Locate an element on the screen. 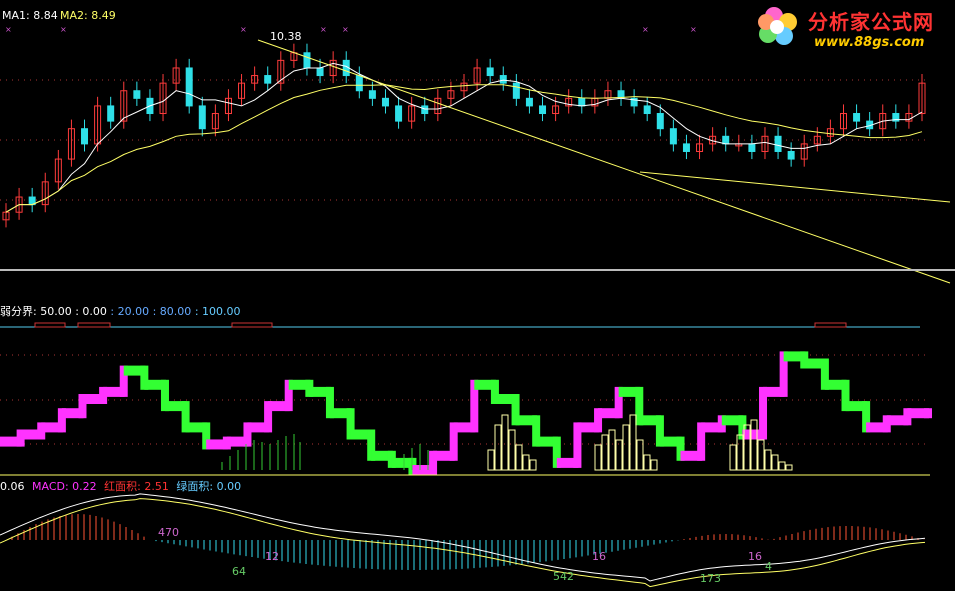 This screenshot has height=591, width=955. macd-value: MACD: 0.22 is located at coordinates (64, 486).